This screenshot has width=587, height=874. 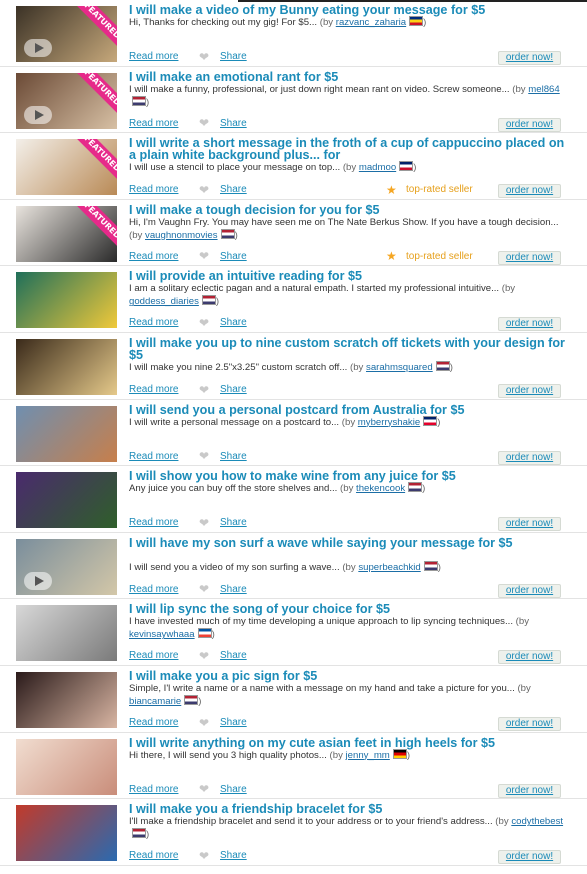 What do you see at coordinates (377, 167) in the screenshot?
I see `seller-link: madmoo` at bounding box center [377, 167].